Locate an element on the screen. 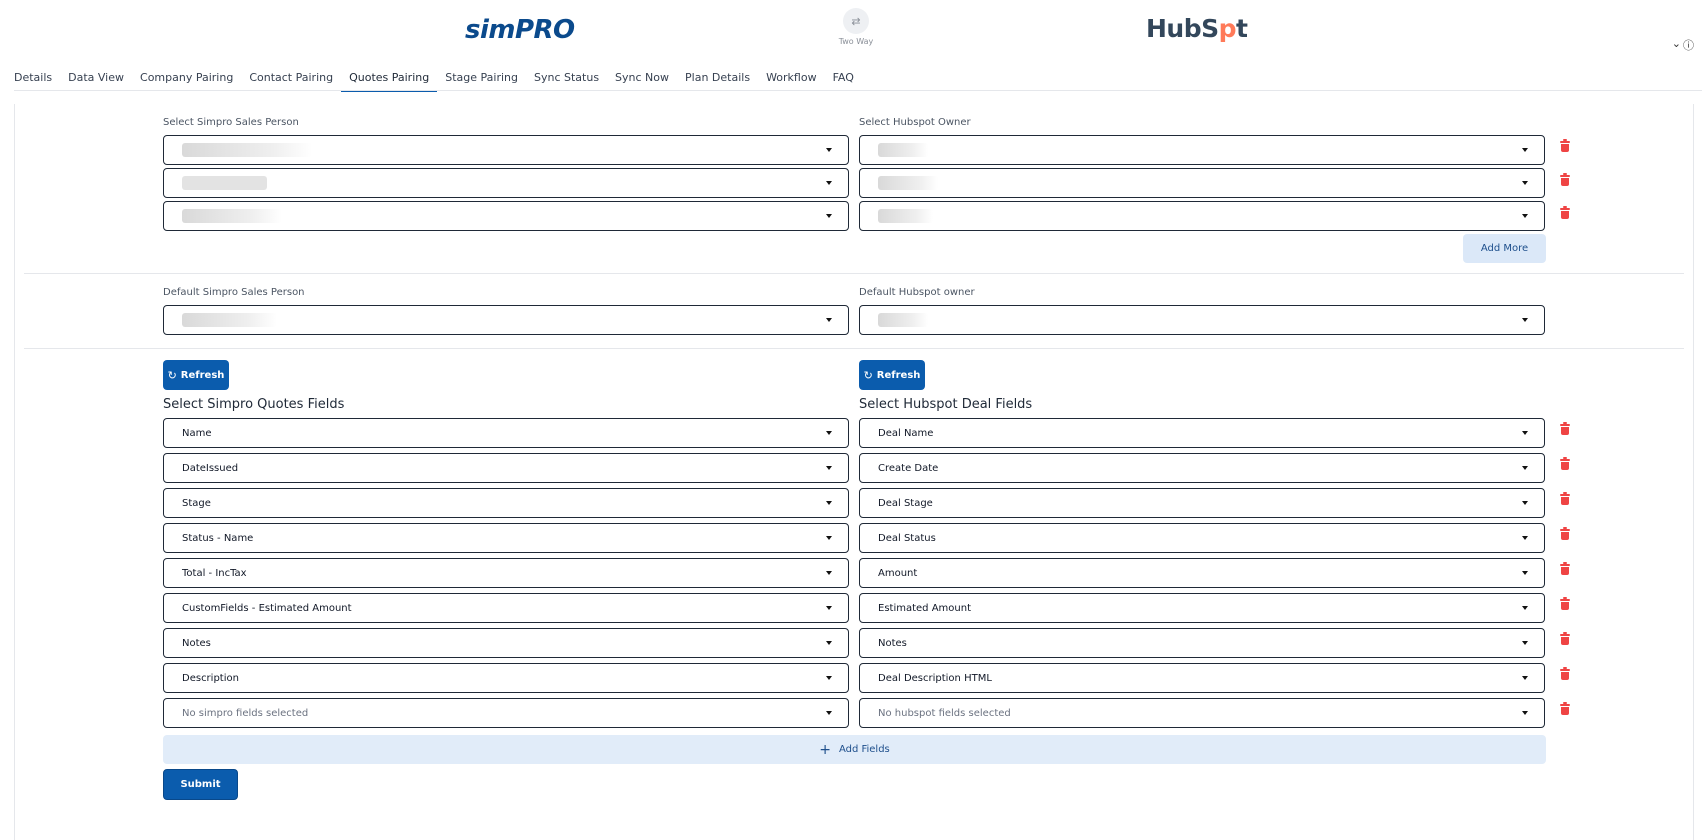 The image size is (1702, 840). default-simpro-sales-person-select is located at coordinates (506, 320).